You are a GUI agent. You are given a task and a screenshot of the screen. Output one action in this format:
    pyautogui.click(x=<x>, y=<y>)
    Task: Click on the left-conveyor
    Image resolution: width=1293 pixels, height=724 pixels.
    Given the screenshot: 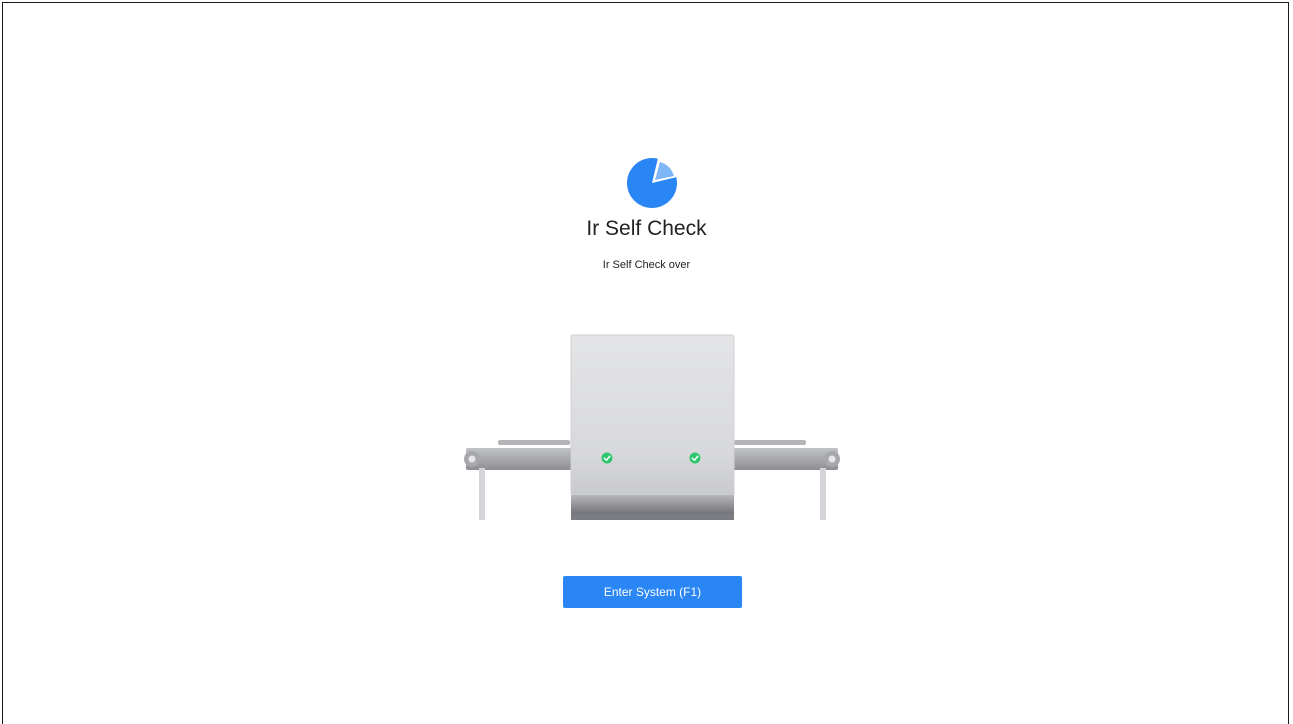 What is the action you would take?
    pyautogui.click(x=518, y=480)
    